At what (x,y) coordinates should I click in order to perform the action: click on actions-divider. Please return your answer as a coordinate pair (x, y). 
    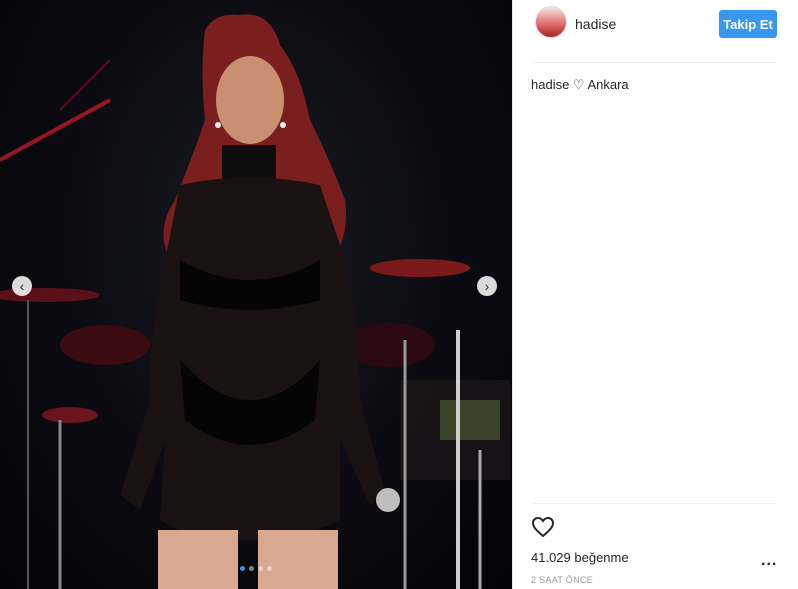
    Looking at the image, I should click on (655, 503).